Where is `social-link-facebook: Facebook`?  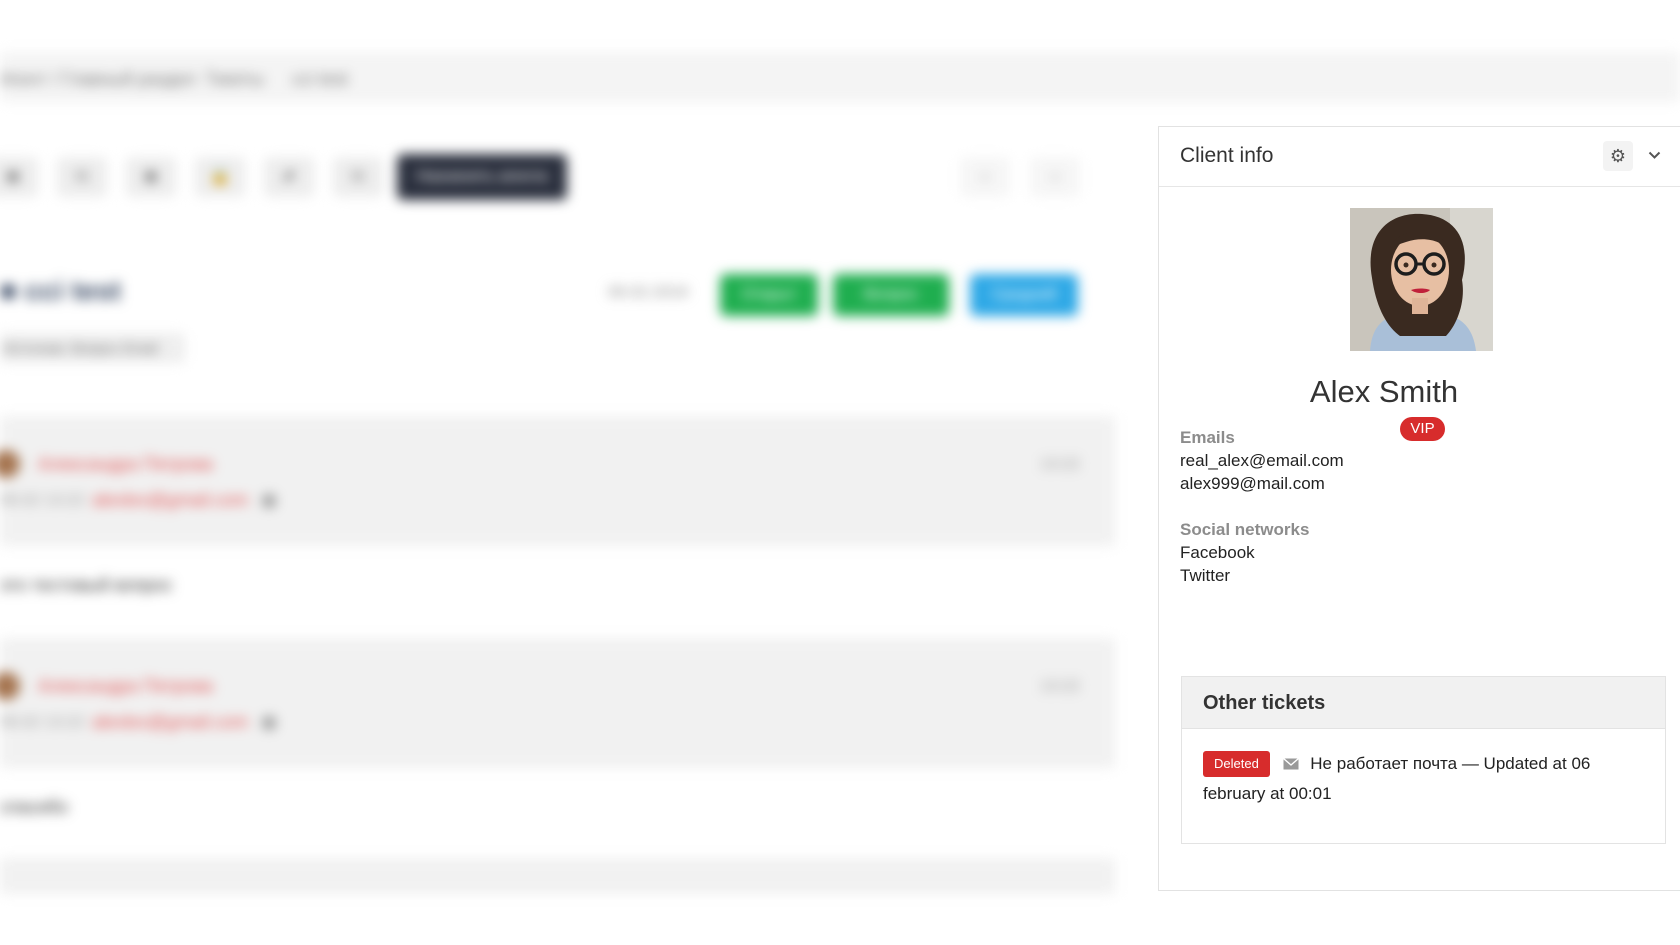 social-link-facebook: Facebook is located at coordinates (1217, 553).